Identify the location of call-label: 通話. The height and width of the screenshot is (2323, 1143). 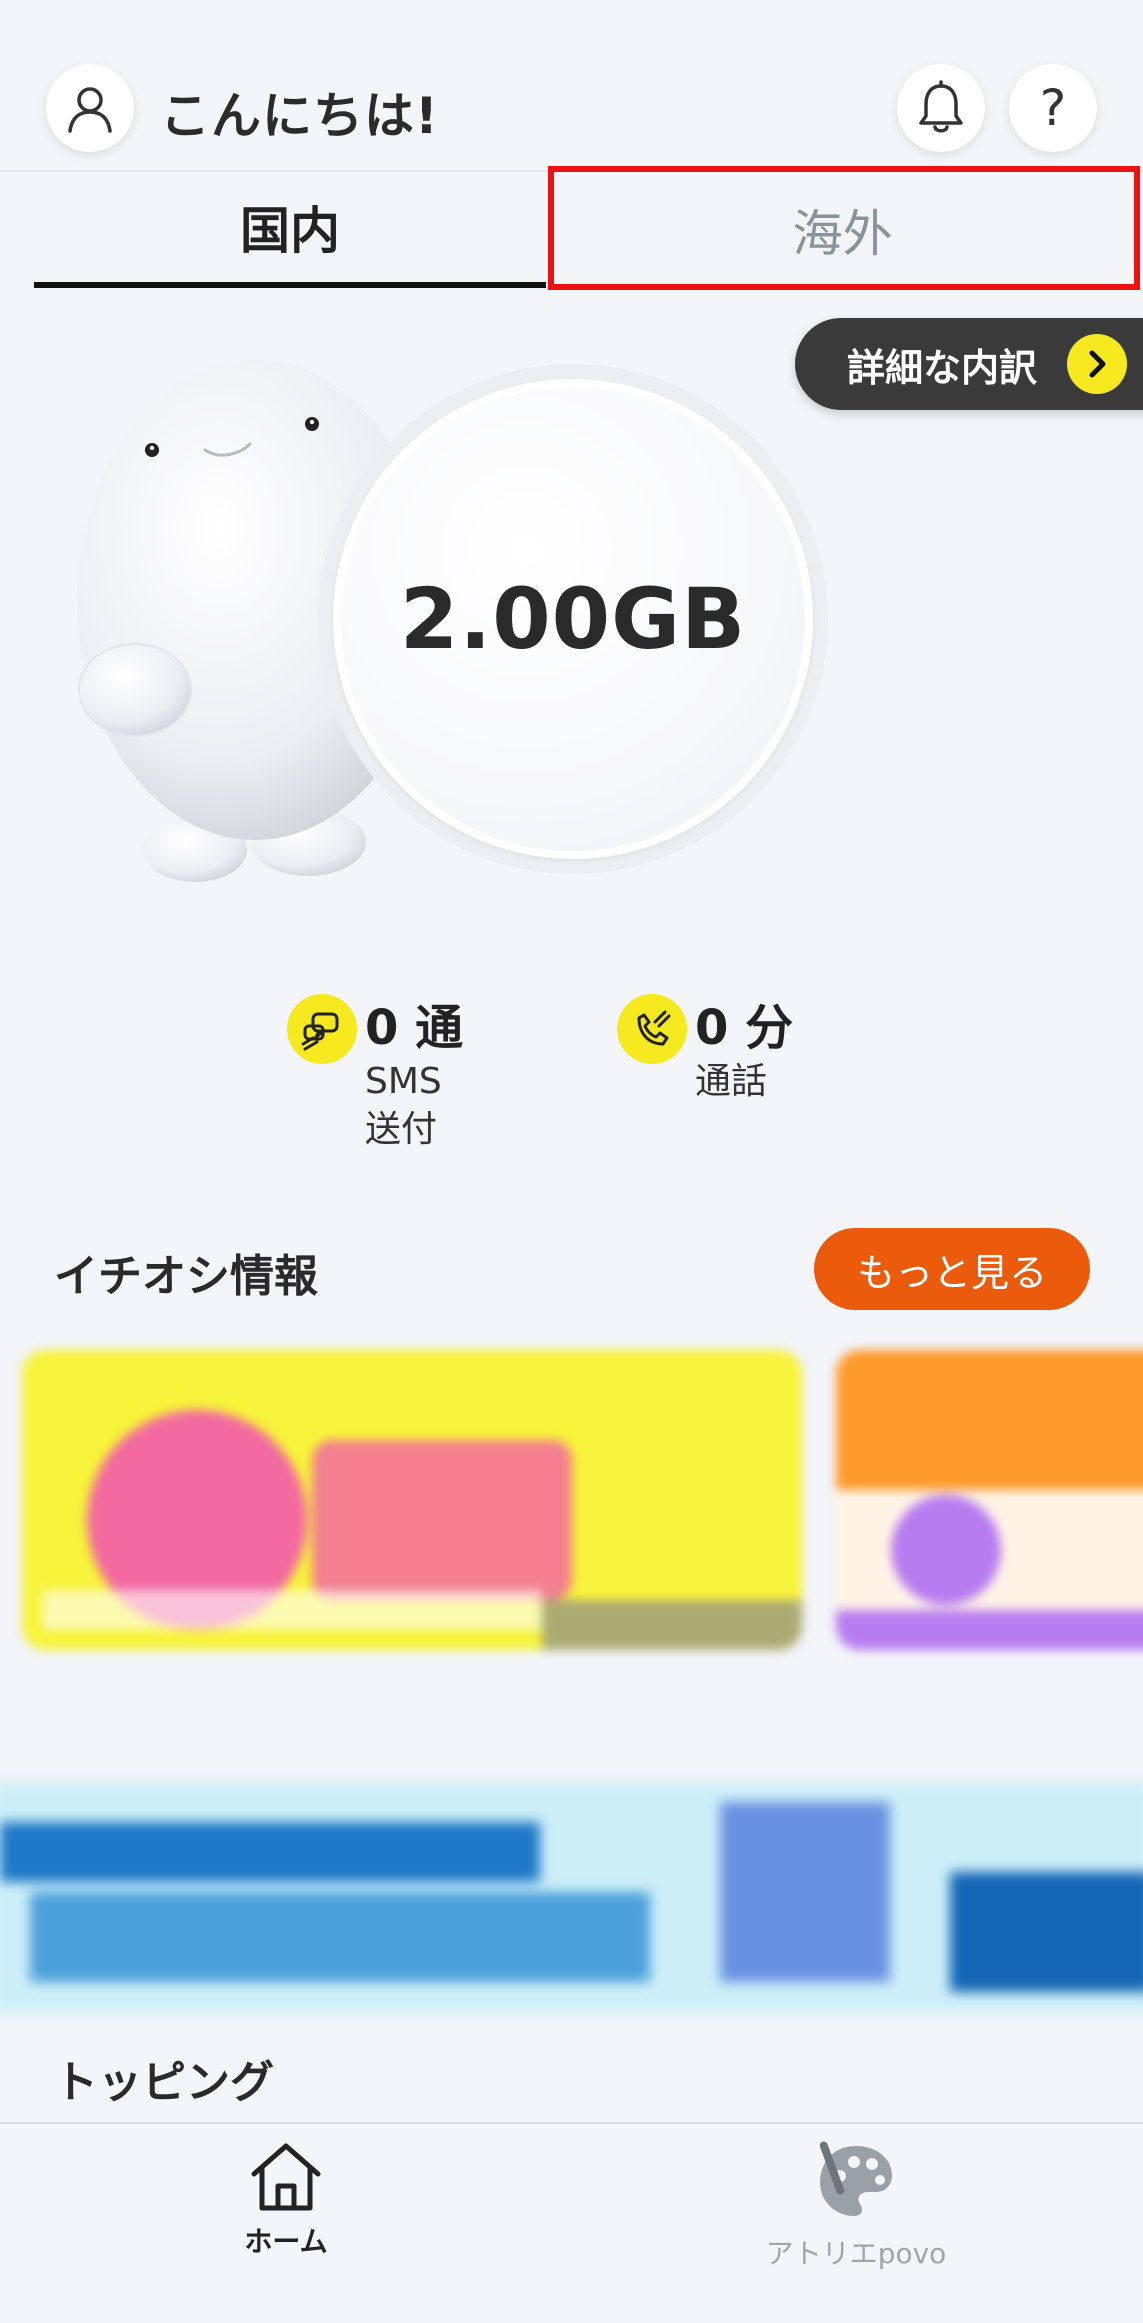
(731, 1081).